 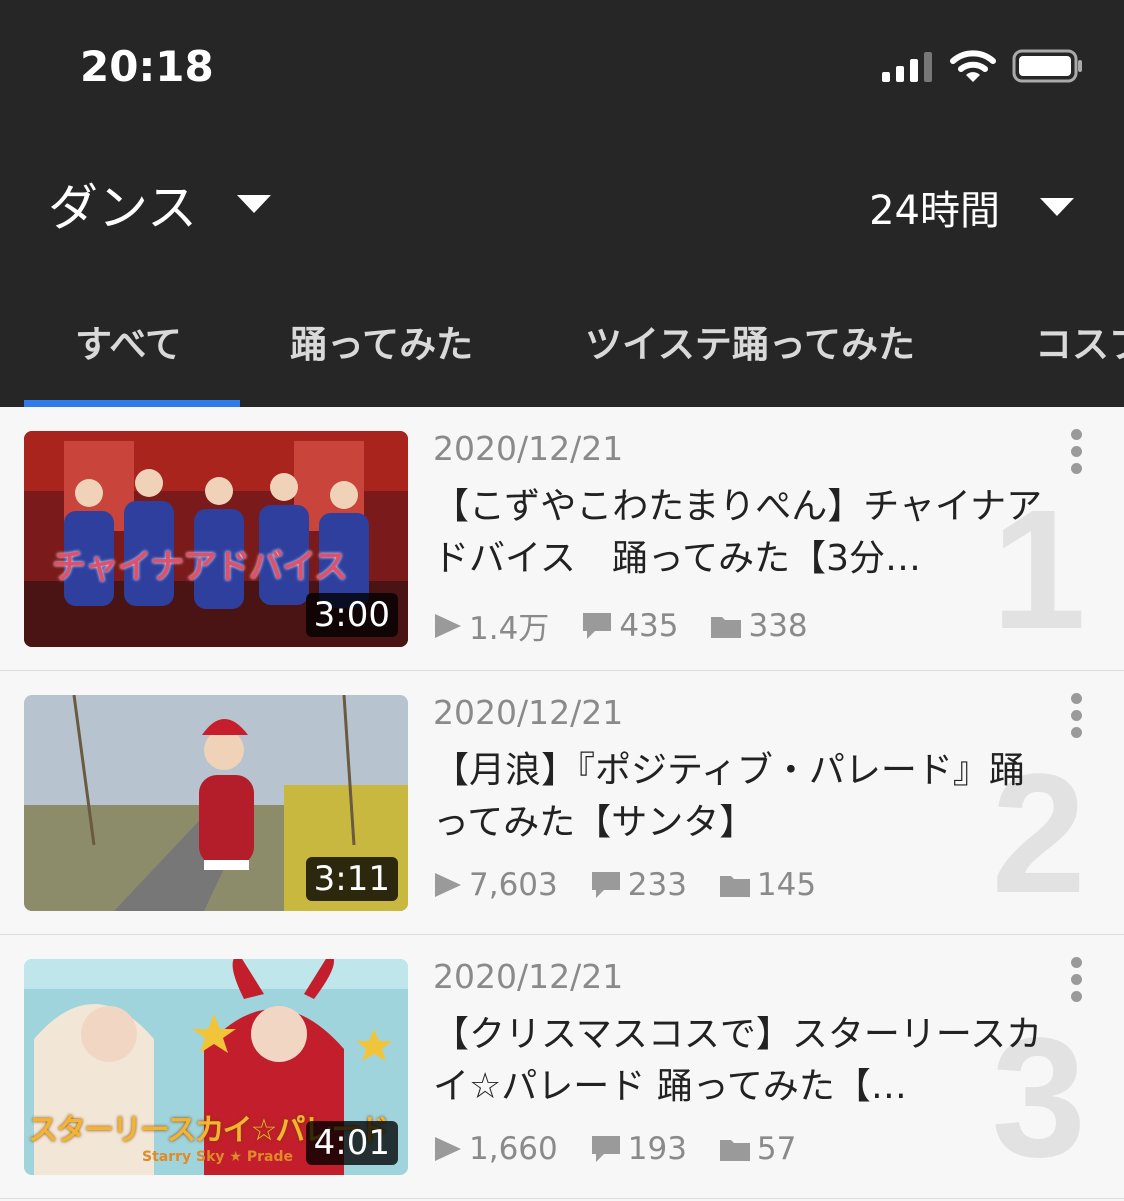 What do you see at coordinates (638, 1149) in the screenshot?
I see `comment-count: 193` at bounding box center [638, 1149].